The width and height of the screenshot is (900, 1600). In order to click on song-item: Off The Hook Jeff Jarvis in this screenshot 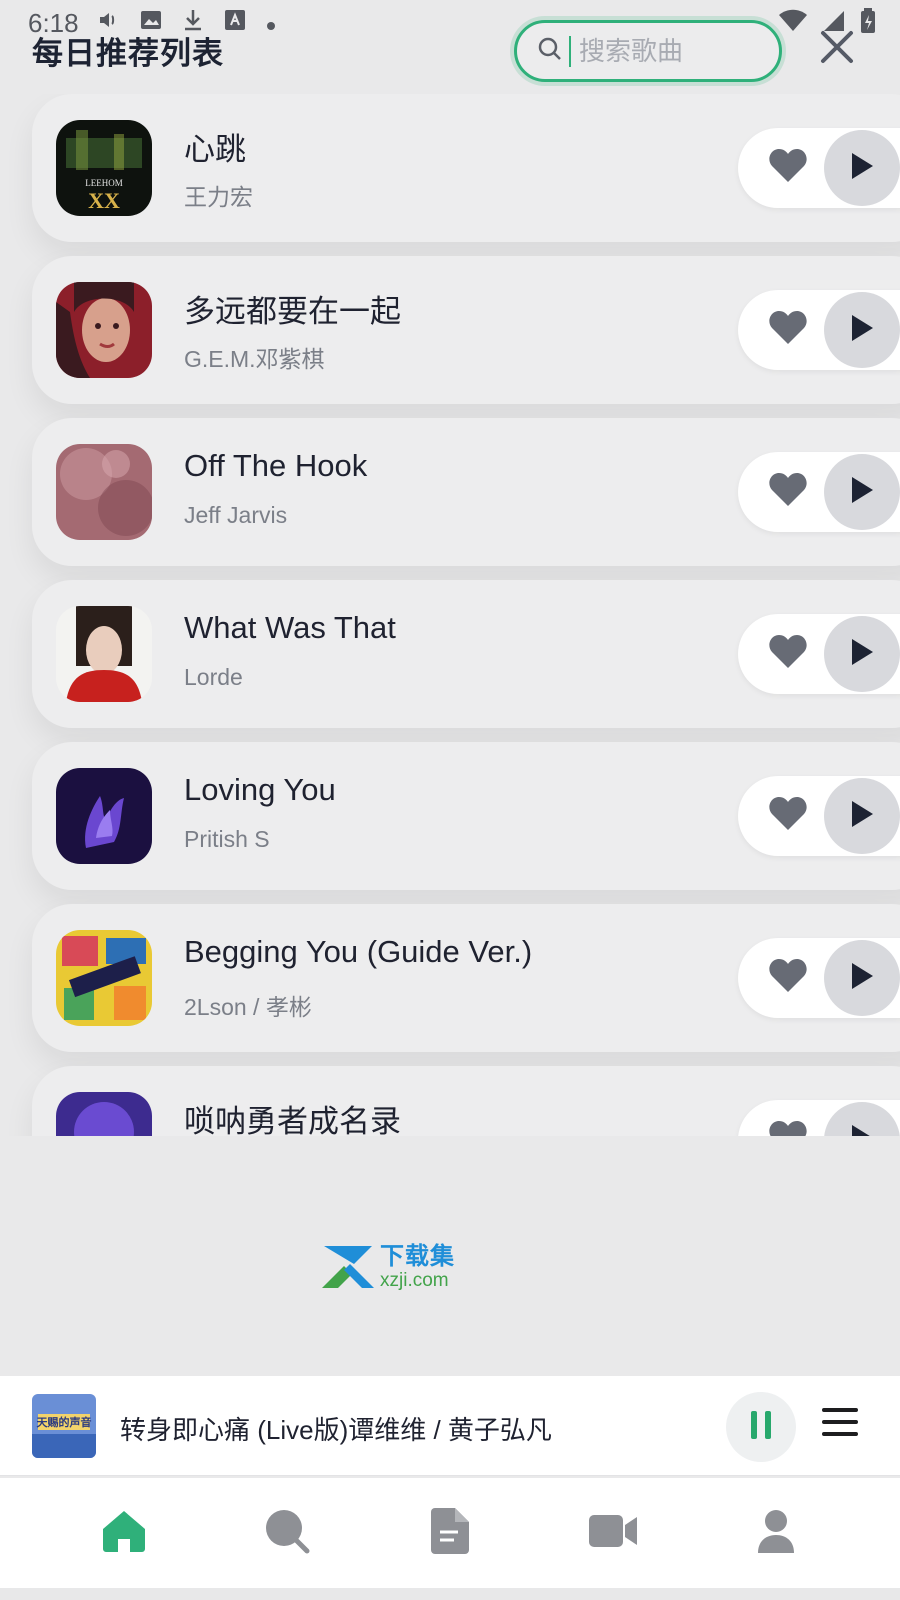, I will do `click(466, 492)`.